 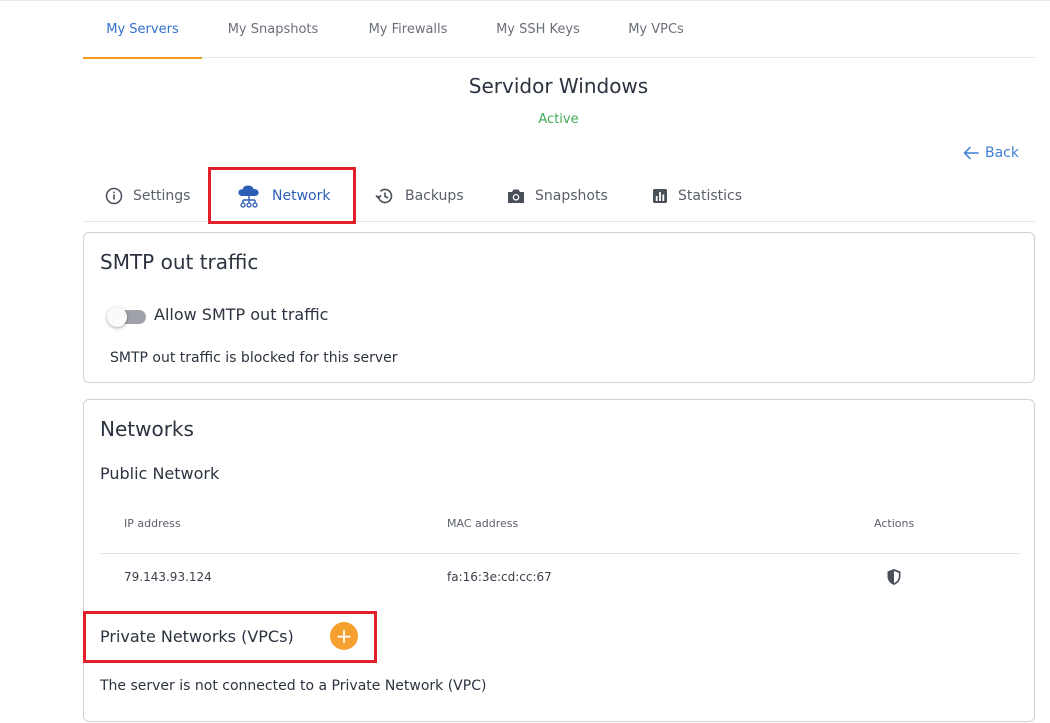 I want to click on smtp-toggle, so click(x=126, y=317).